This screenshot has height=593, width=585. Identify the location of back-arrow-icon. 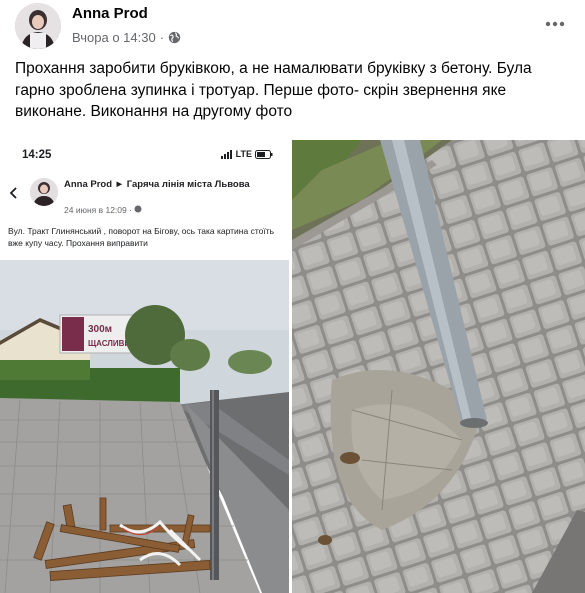
(14, 195).